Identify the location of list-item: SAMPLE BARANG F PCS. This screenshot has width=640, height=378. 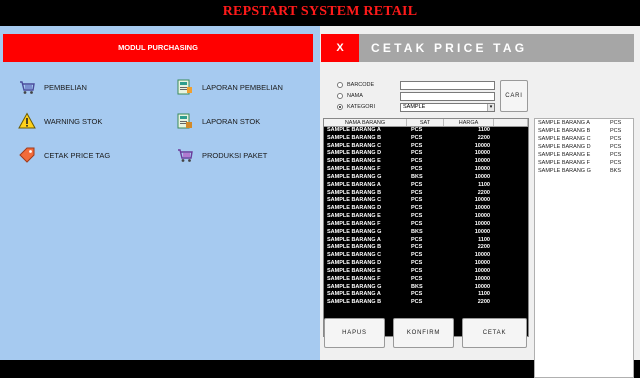
(584, 163).